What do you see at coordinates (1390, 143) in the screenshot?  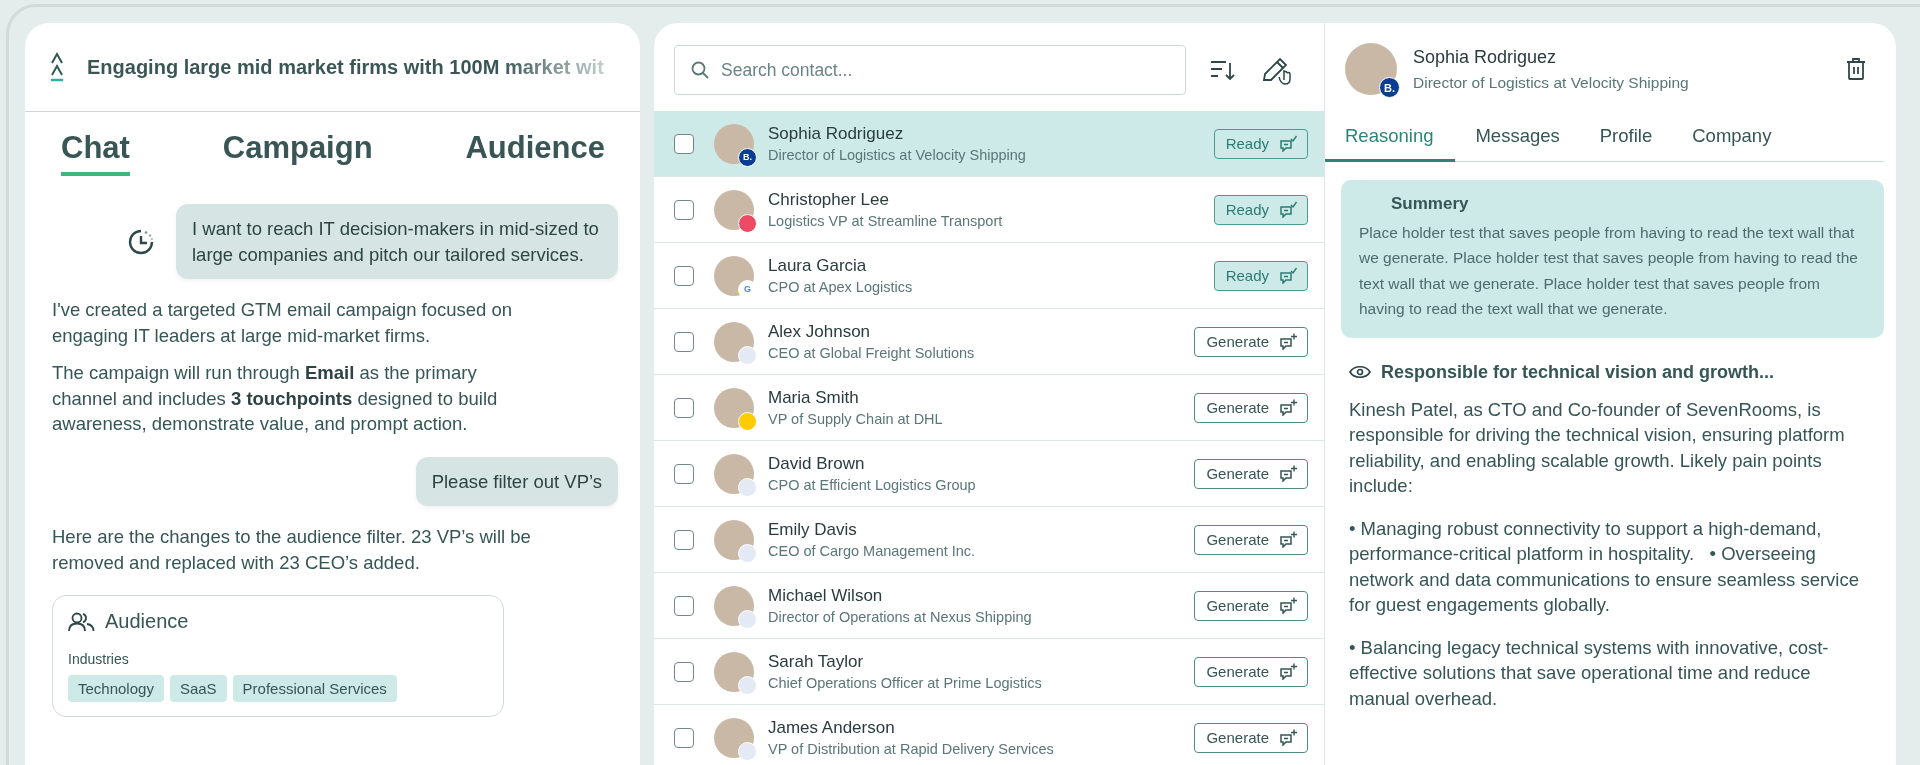 I see `detail-tab: Reasoning` at bounding box center [1390, 143].